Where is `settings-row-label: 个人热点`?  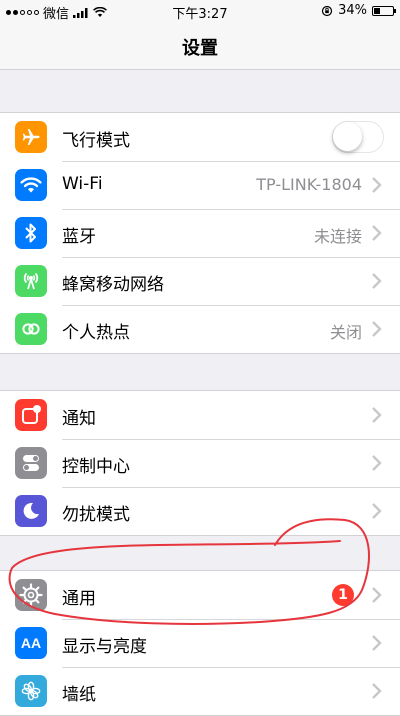 settings-row-label: 个人热点 is located at coordinates (96, 333).